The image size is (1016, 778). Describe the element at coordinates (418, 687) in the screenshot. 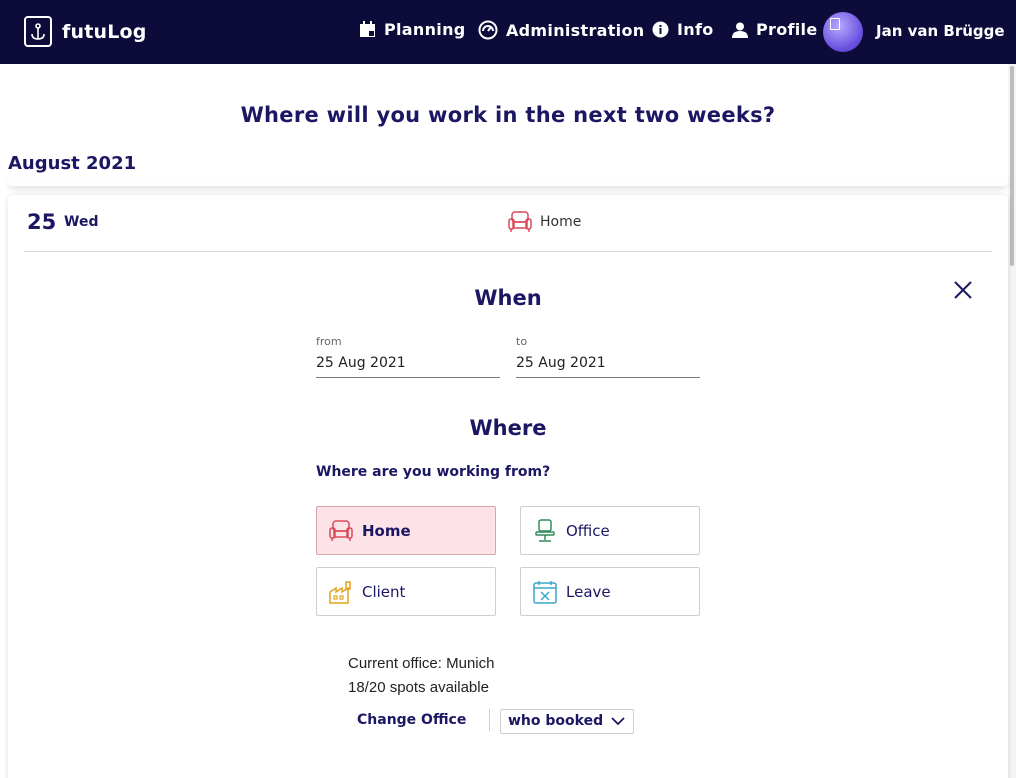

I see `spots-available-text: 18/20 spots available` at that location.